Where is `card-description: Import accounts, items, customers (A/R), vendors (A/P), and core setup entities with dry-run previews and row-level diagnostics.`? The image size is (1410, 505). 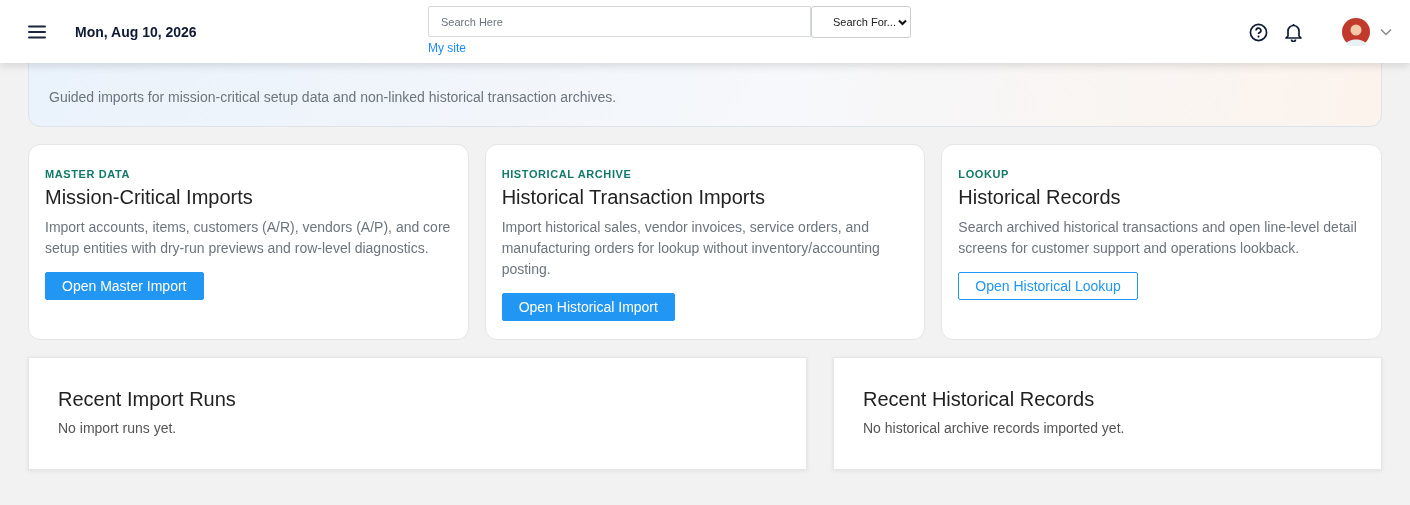 card-description: Import accounts, items, customers (A/R), vendors (A/P), and core setup entities with dry-run previews and row-level diagnostics. is located at coordinates (248, 238).